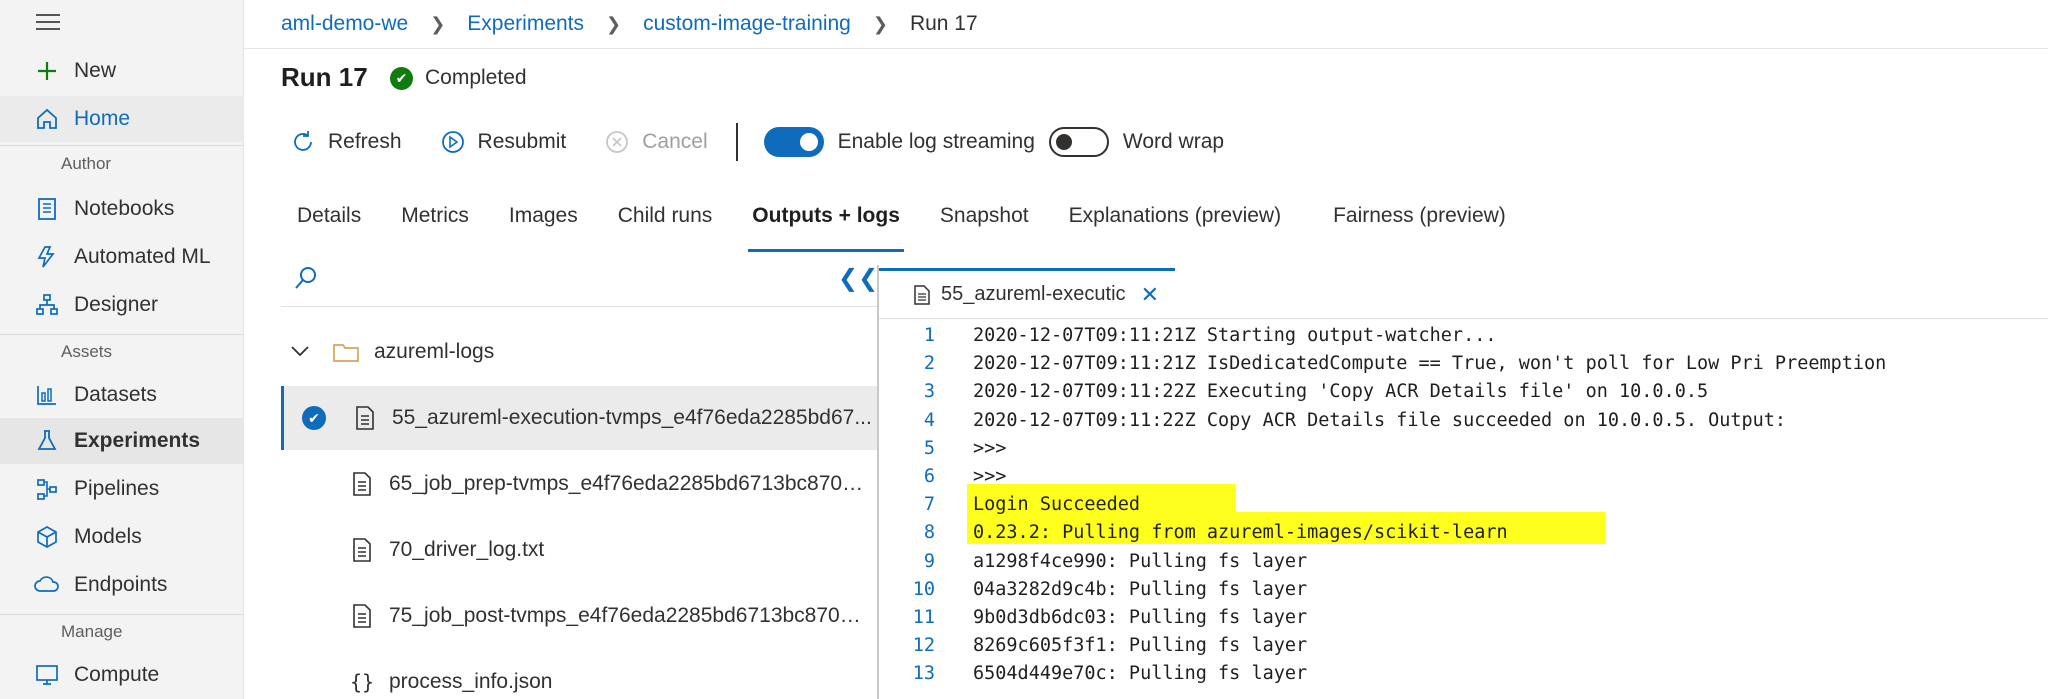  Describe the element at coordinates (346, 352) in the screenshot. I see `folder-icon` at that location.